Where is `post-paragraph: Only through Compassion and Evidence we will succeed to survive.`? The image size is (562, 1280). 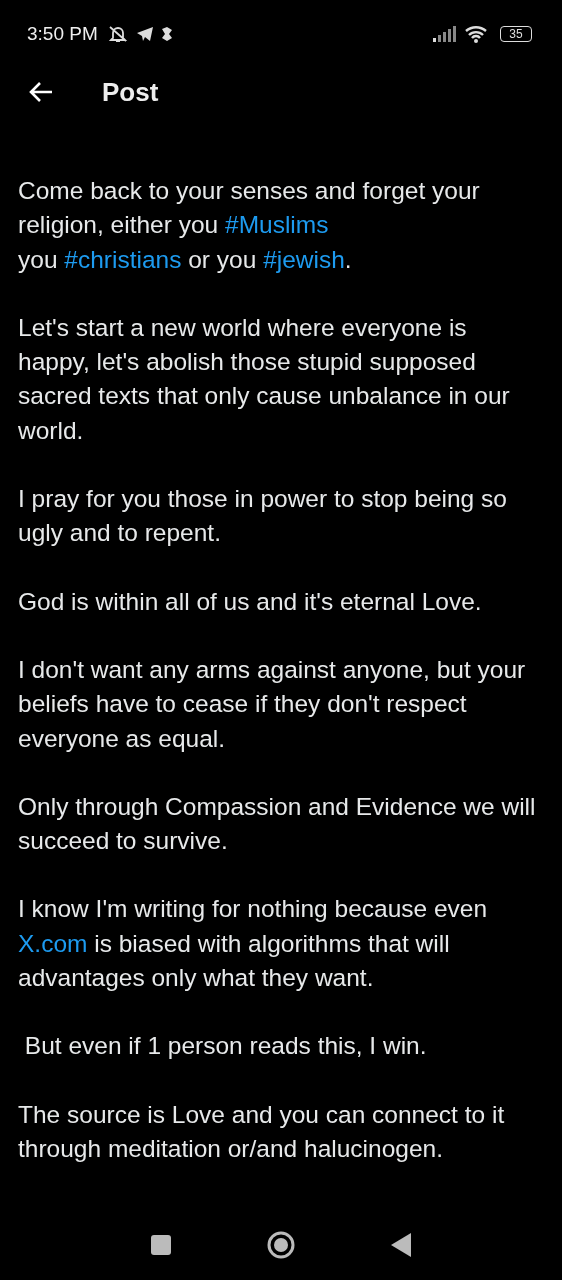
post-paragraph: Only through Compassion and Evidence we will succeed to survive. is located at coordinates (277, 824).